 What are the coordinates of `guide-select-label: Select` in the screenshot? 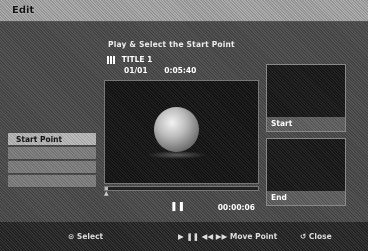 It's located at (90, 236).